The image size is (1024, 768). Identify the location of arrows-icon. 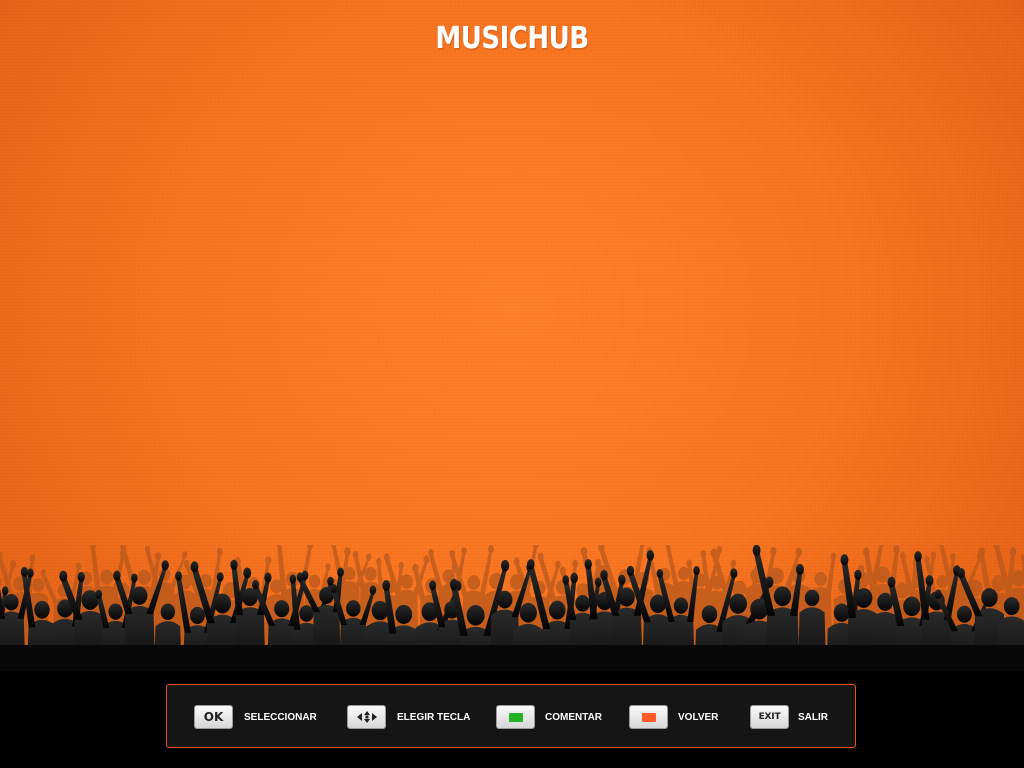
(366, 717).